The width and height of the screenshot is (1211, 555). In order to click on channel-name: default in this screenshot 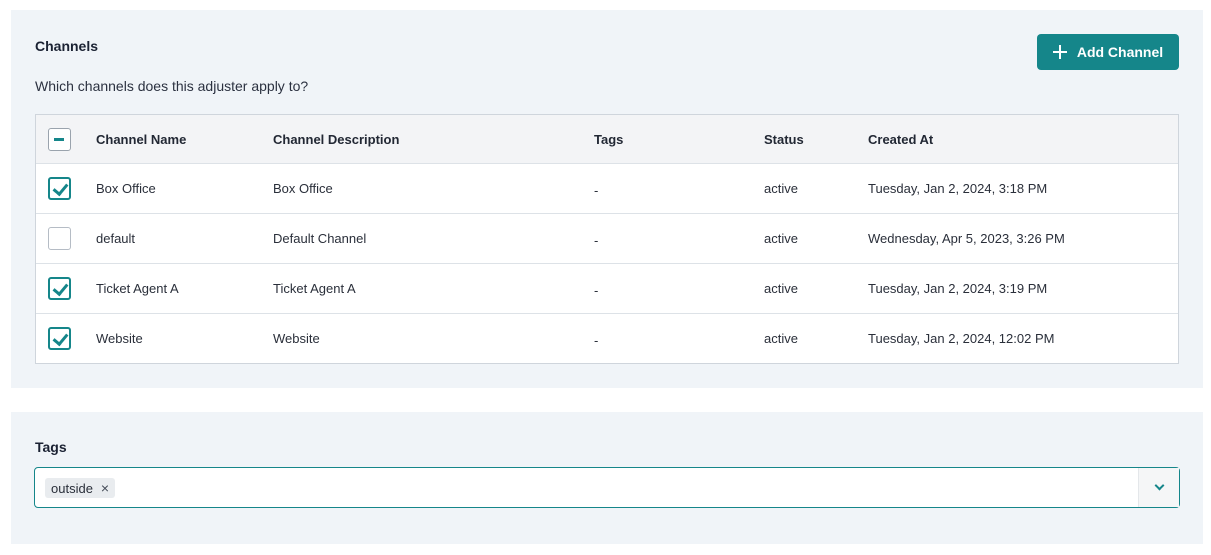, I will do `click(116, 238)`.